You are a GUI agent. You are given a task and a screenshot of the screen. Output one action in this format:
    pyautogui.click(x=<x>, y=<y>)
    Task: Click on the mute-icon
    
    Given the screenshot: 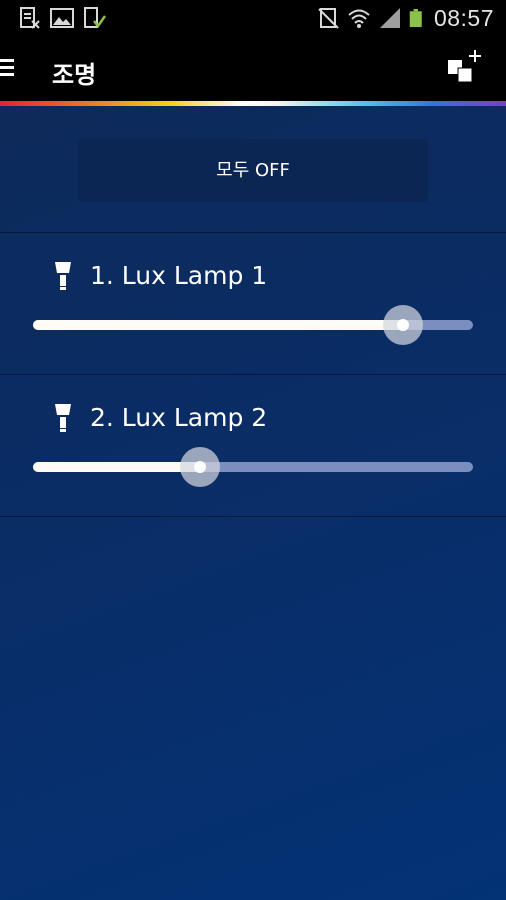 What is the action you would take?
    pyautogui.click(x=328, y=18)
    